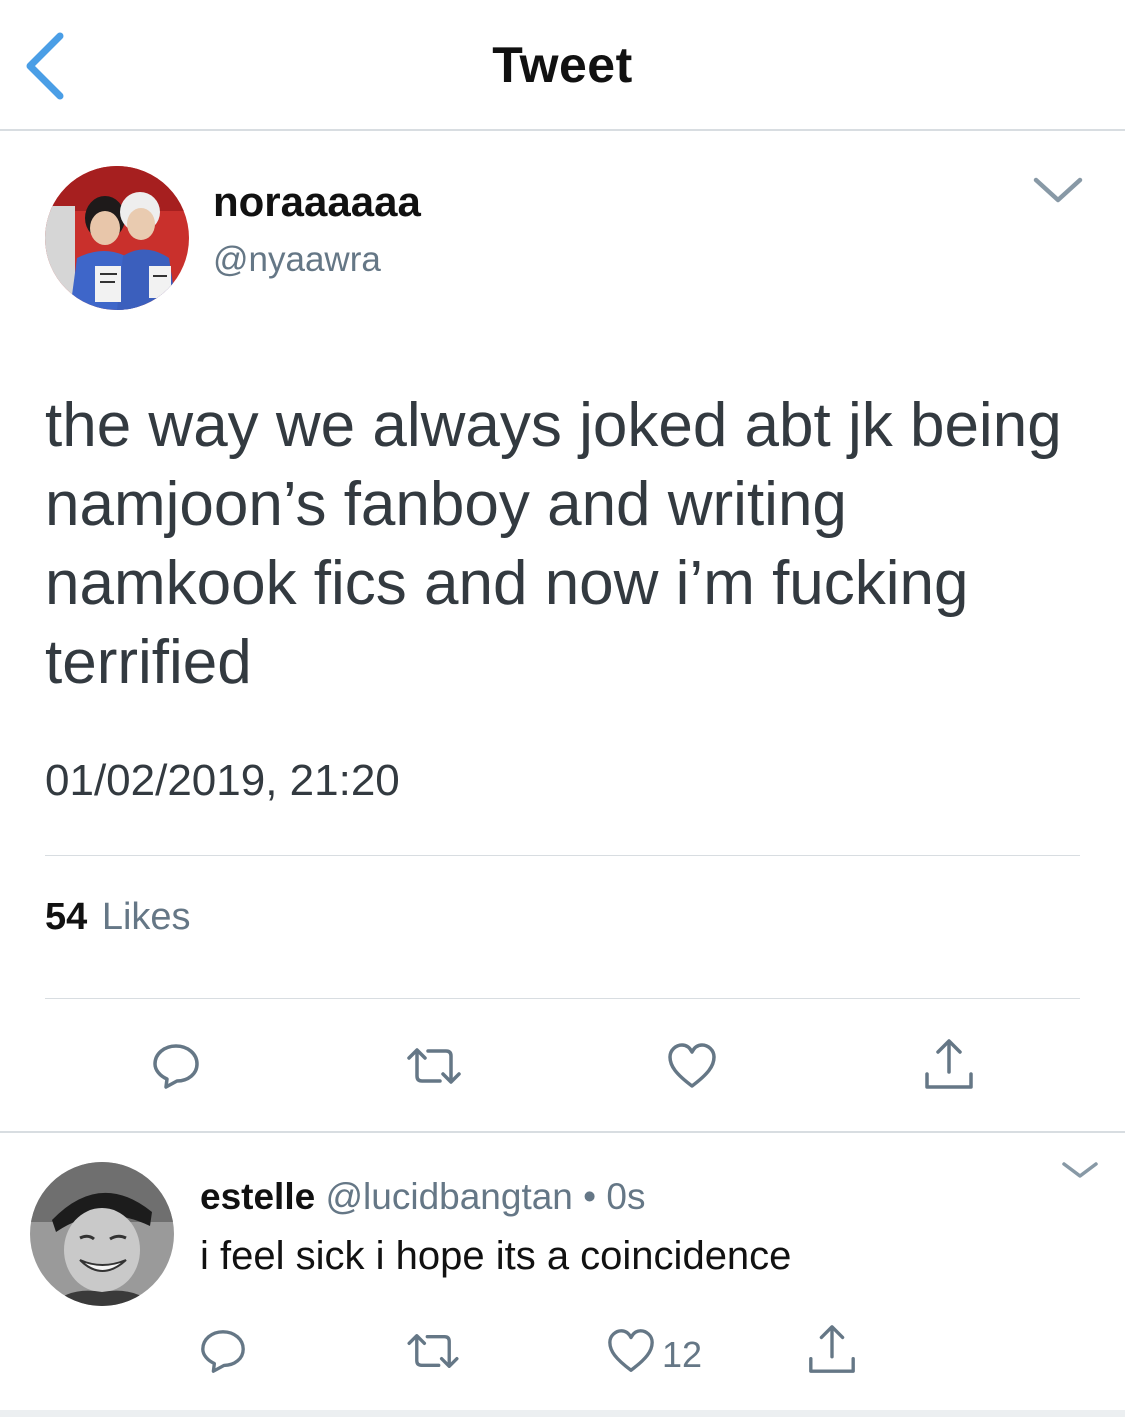 This screenshot has height=1417, width=1125. What do you see at coordinates (66, 917) in the screenshot?
I see `likes-count: 54` at bounding box center [66, 917].